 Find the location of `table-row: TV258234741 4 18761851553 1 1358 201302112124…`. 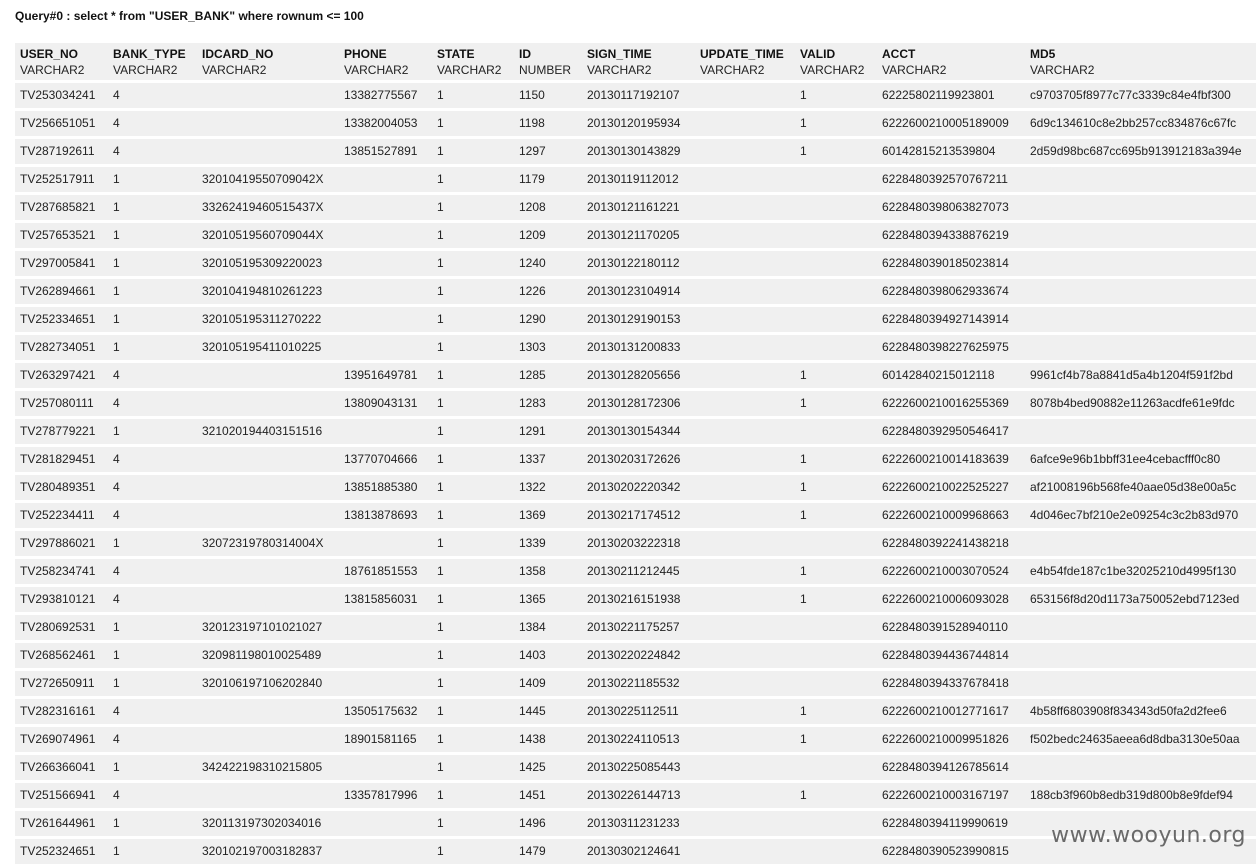

table-row: TV258234741 4 18761851553 1 1358 201302112124… is located at coordinates (635, 573).